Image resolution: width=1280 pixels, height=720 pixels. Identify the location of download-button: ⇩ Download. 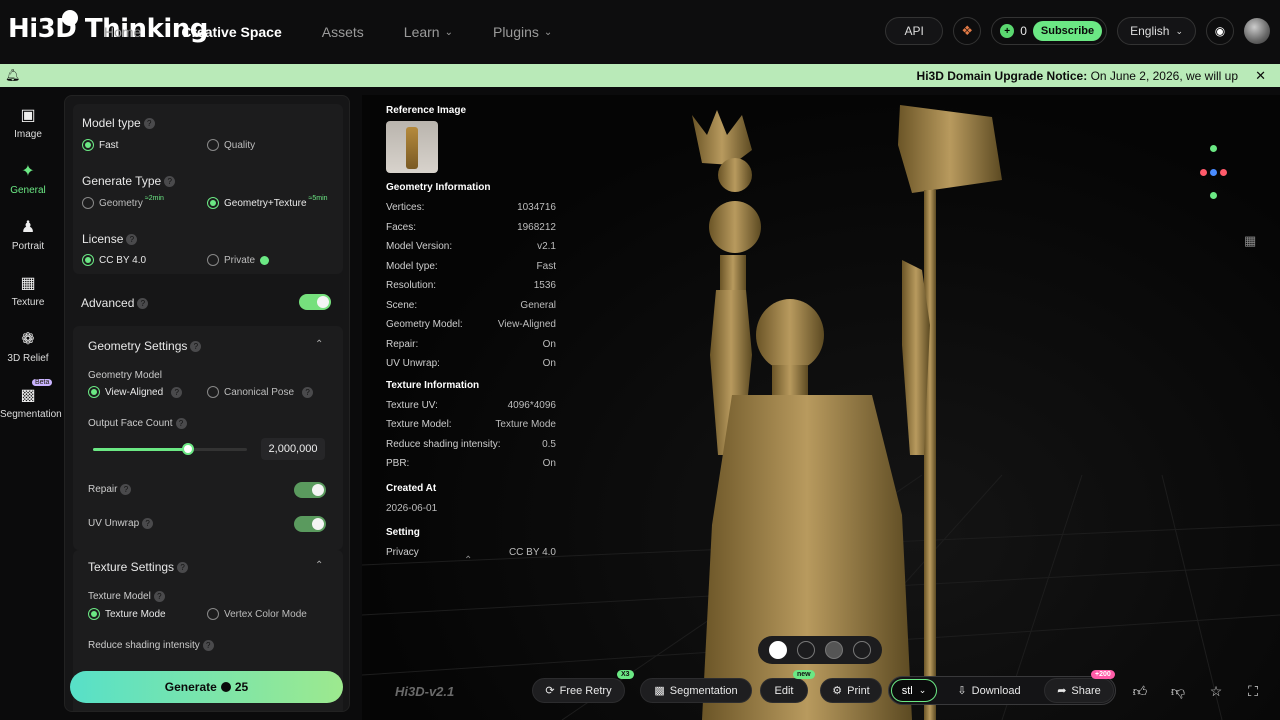
(989, 690).